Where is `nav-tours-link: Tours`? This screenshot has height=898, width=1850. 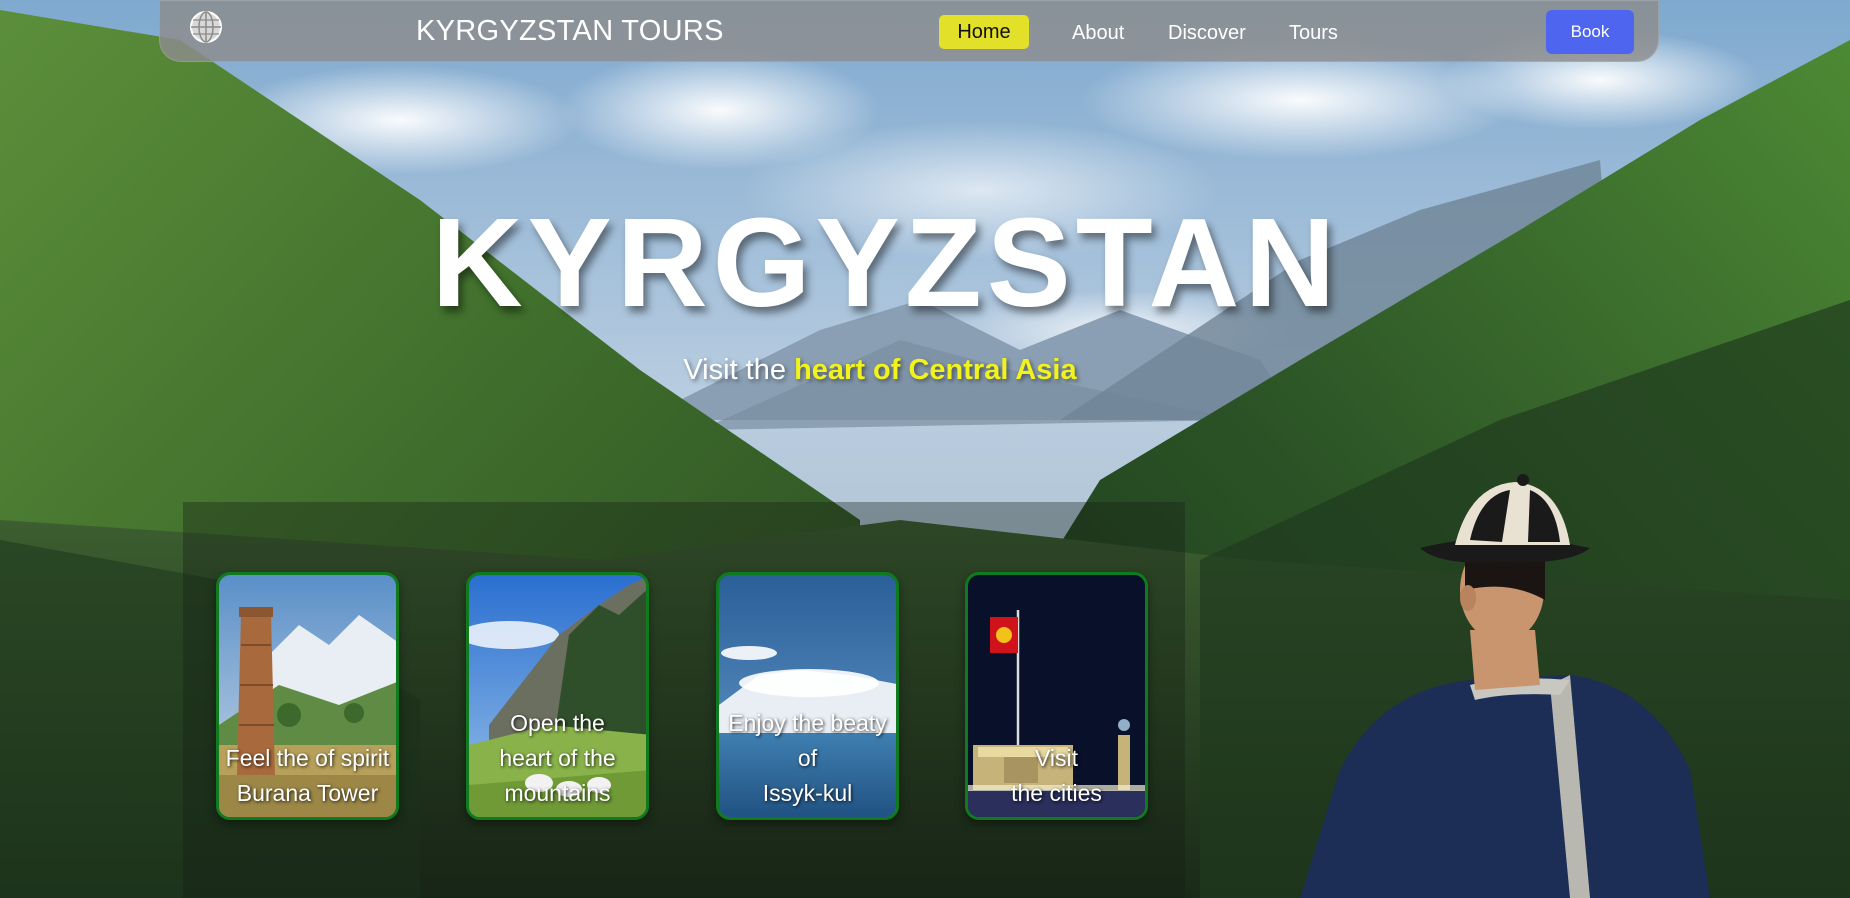 nav-tours-link: Tours is located at coordinates (1313, 33).